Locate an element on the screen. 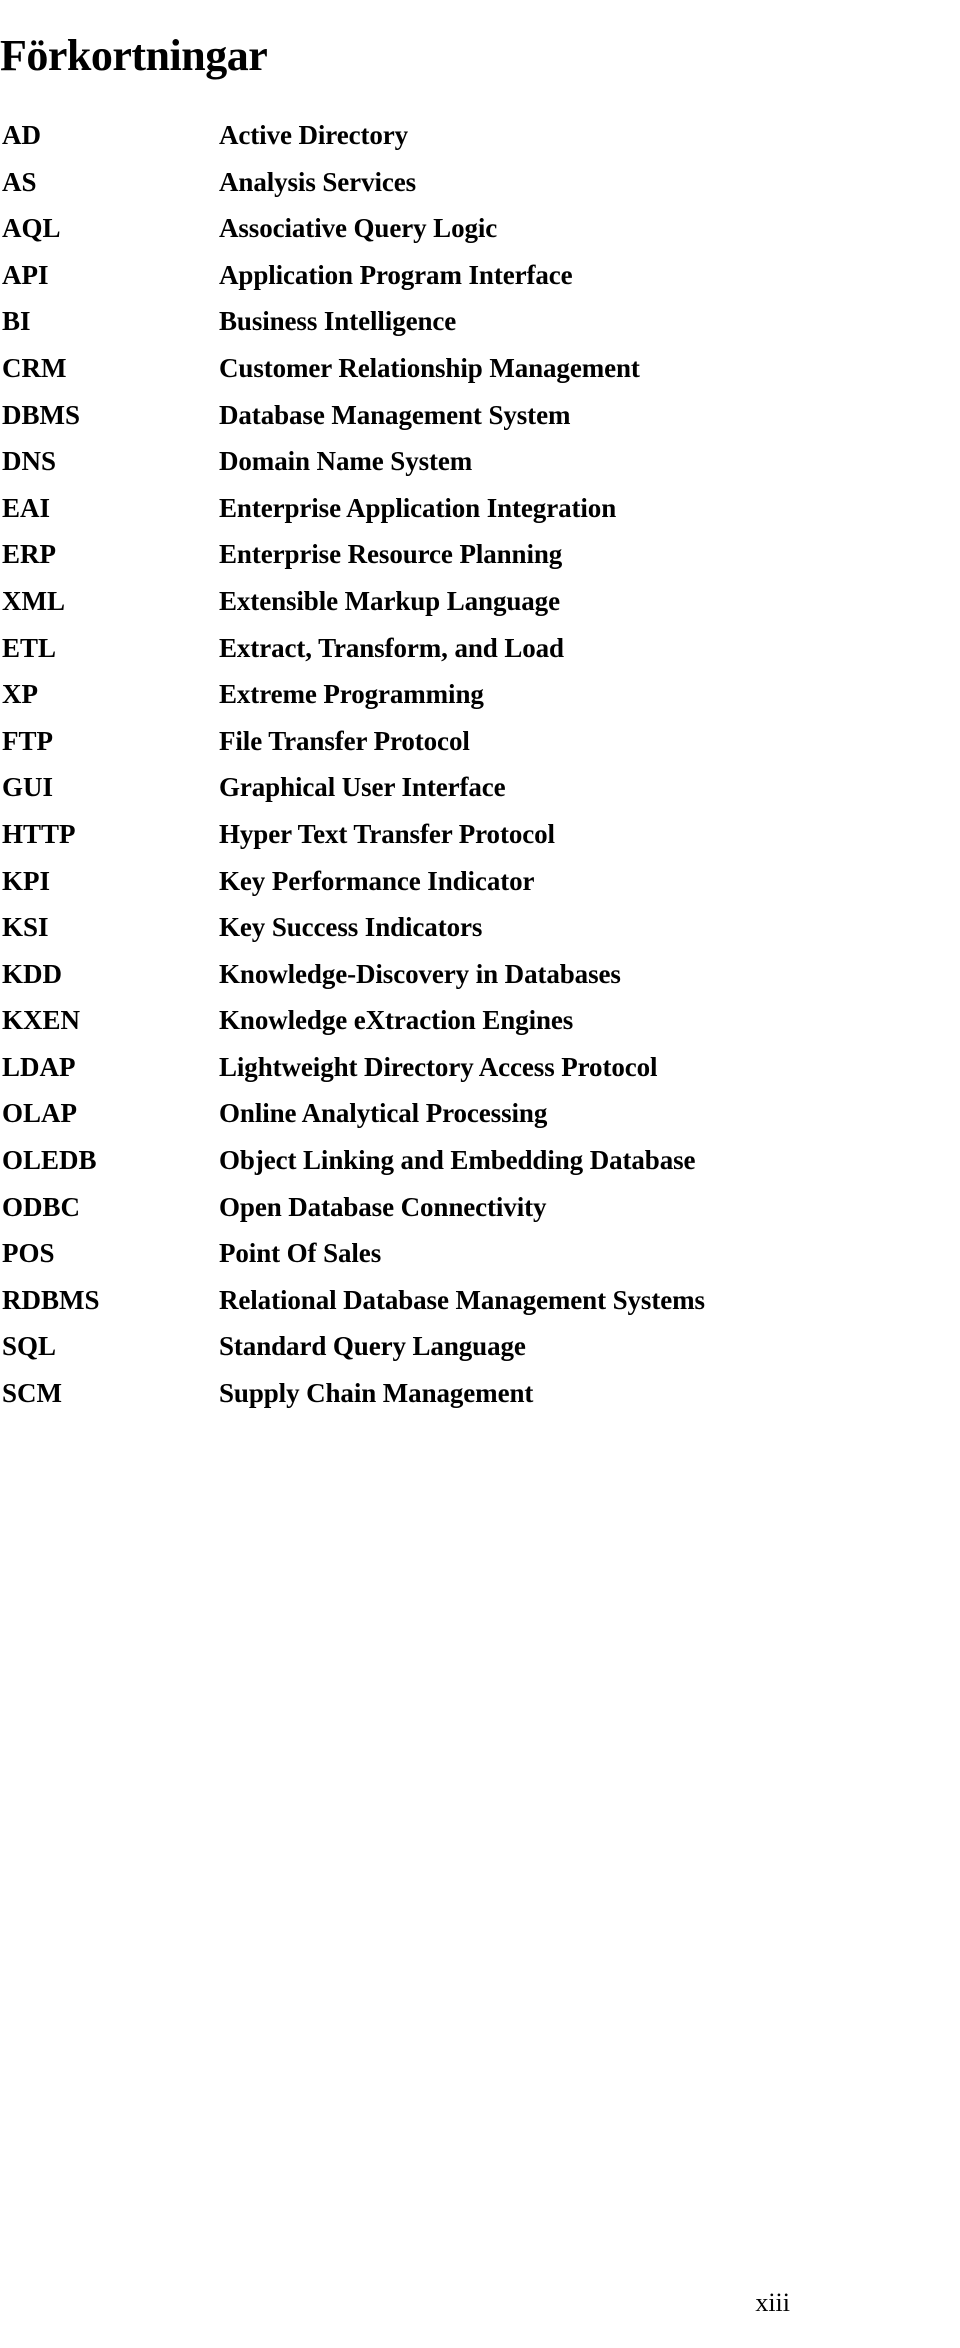 Image resolution: width=960 pixels, height=2348 pixels. abbreviation-term: RDBMS is located at coordinates (51, 1299).